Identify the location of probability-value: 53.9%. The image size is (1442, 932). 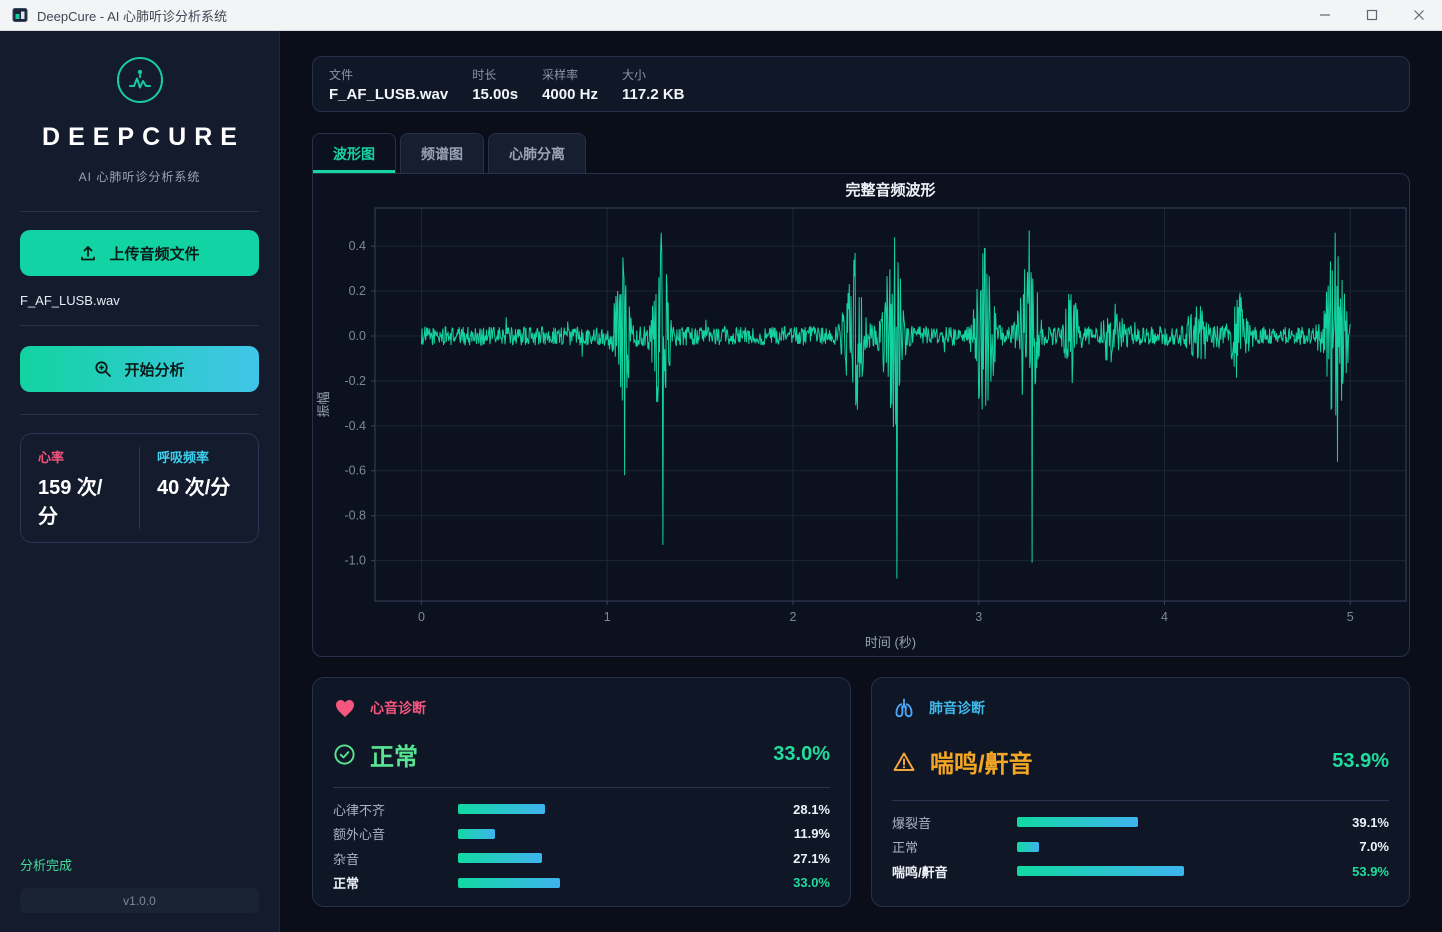
(1370, 871).